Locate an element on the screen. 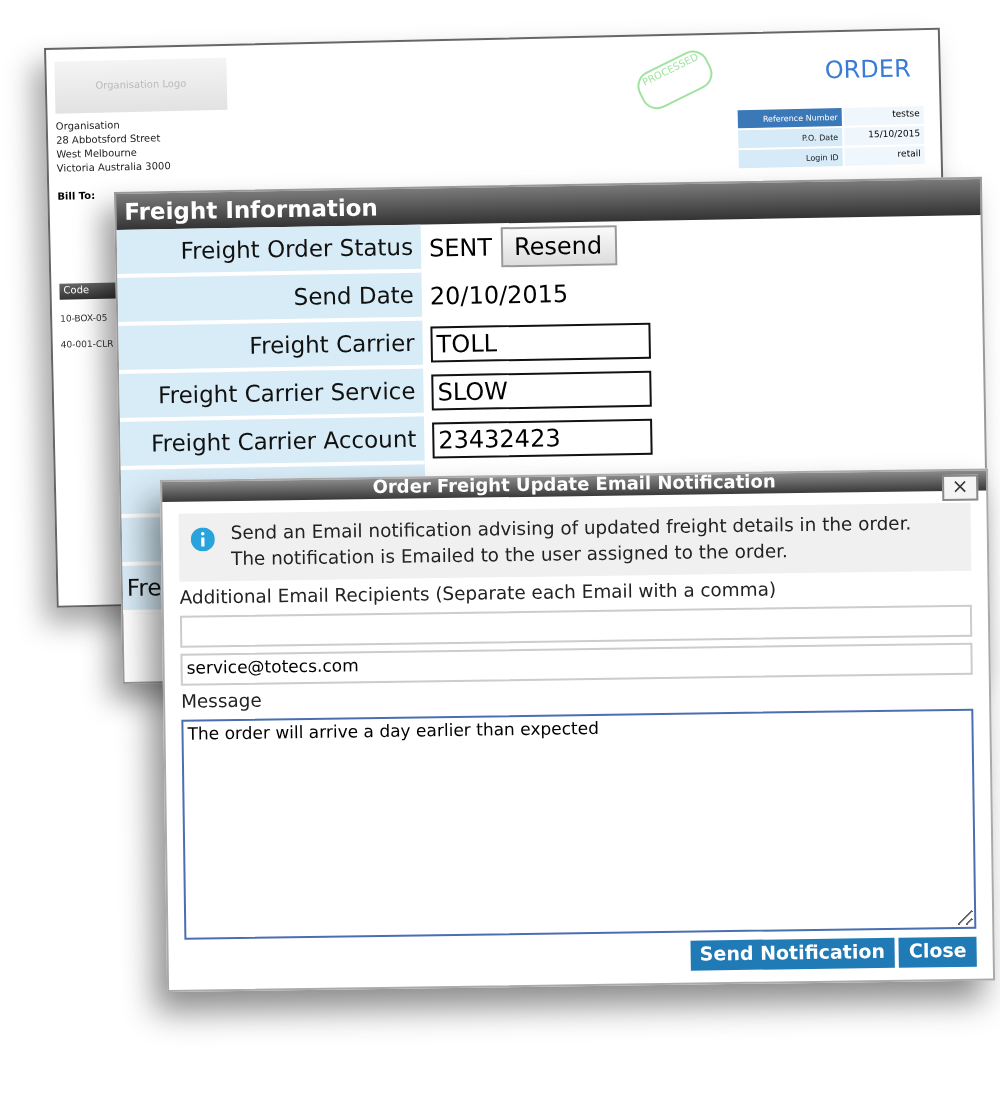  field-label: Freight Carrier Account is located at coordinates (272, 443).